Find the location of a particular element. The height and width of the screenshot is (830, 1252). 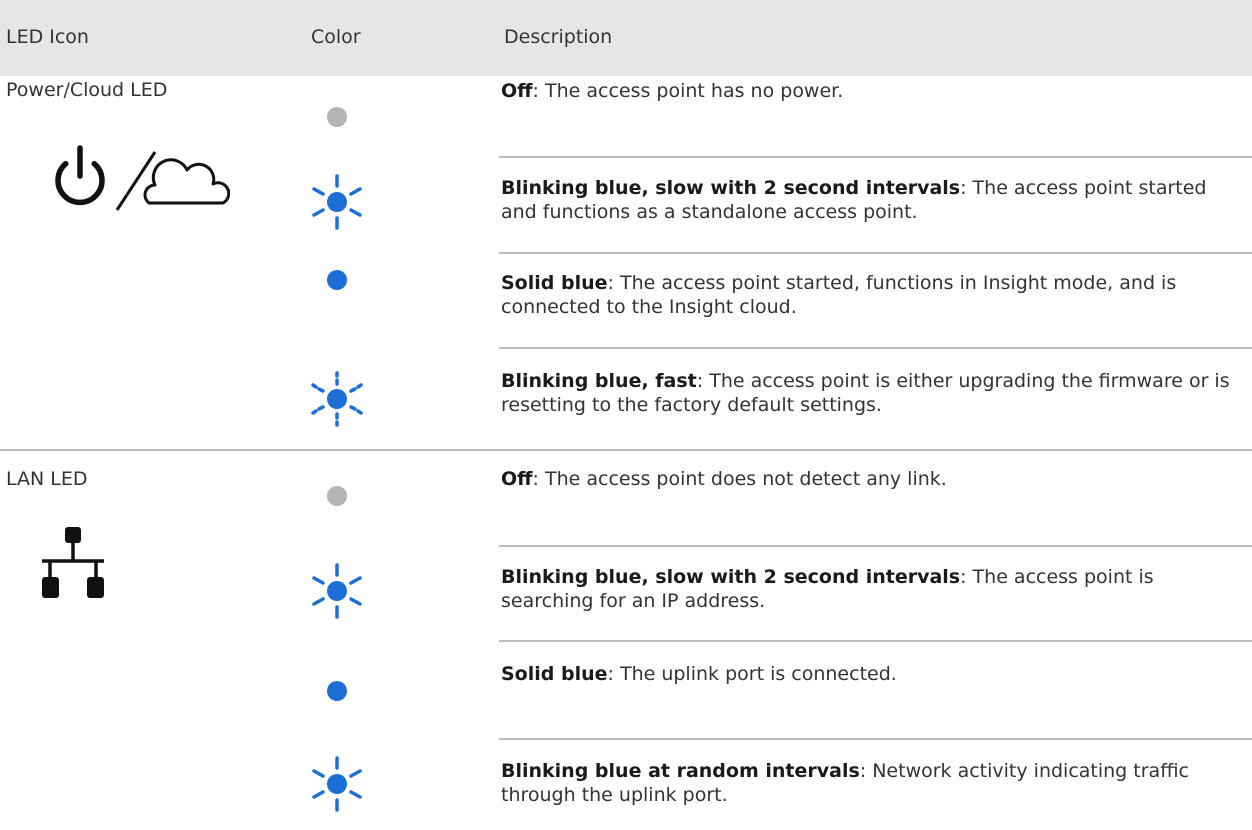

header-description: Description is located at coordinates (558, 37).